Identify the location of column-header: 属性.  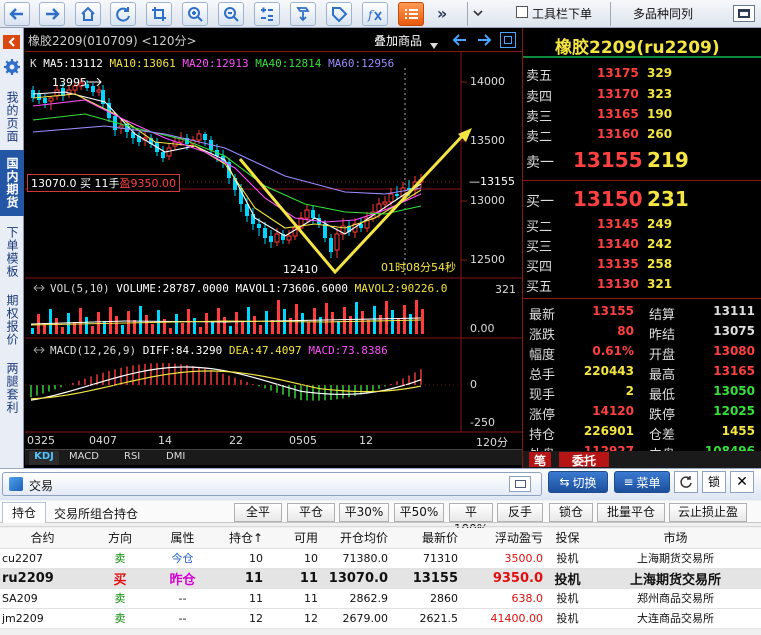
(182, 538).